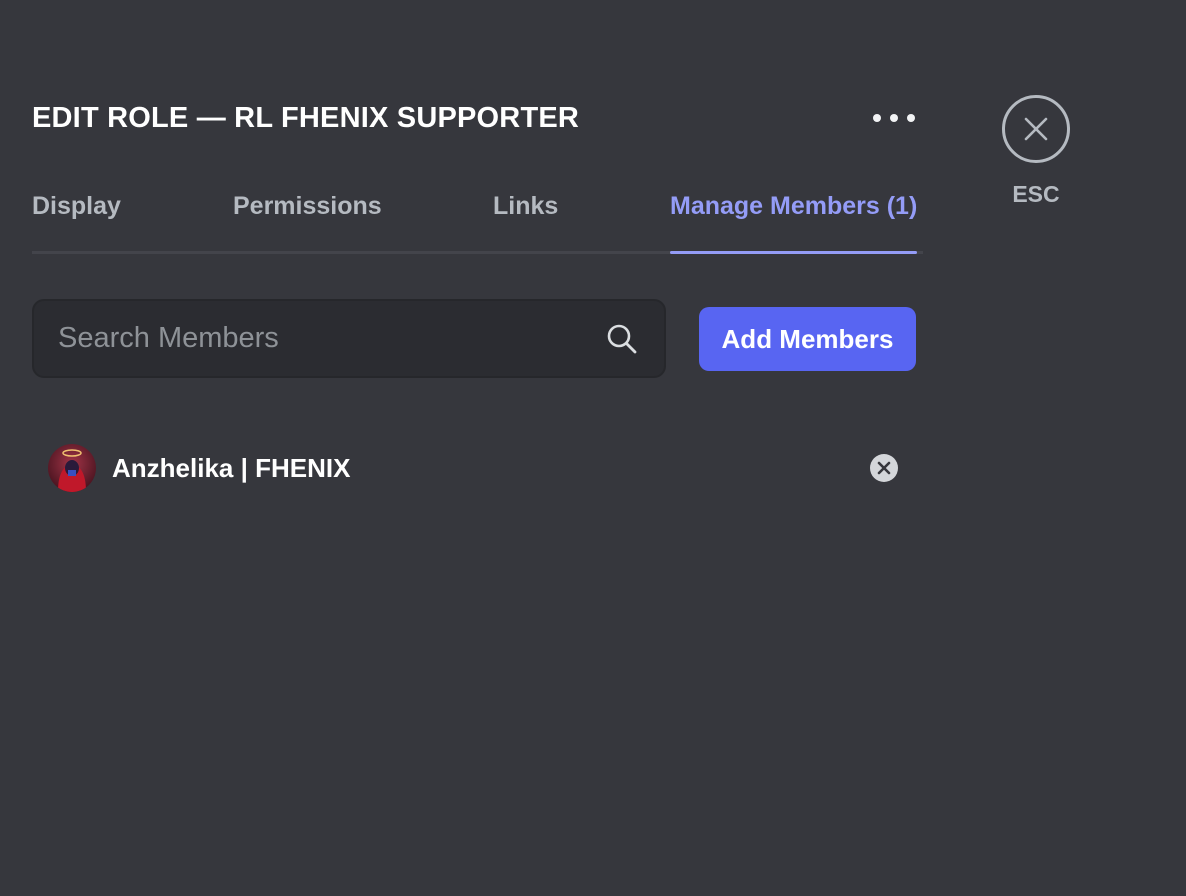  I want to click on close-icon, so click(1036, 129).